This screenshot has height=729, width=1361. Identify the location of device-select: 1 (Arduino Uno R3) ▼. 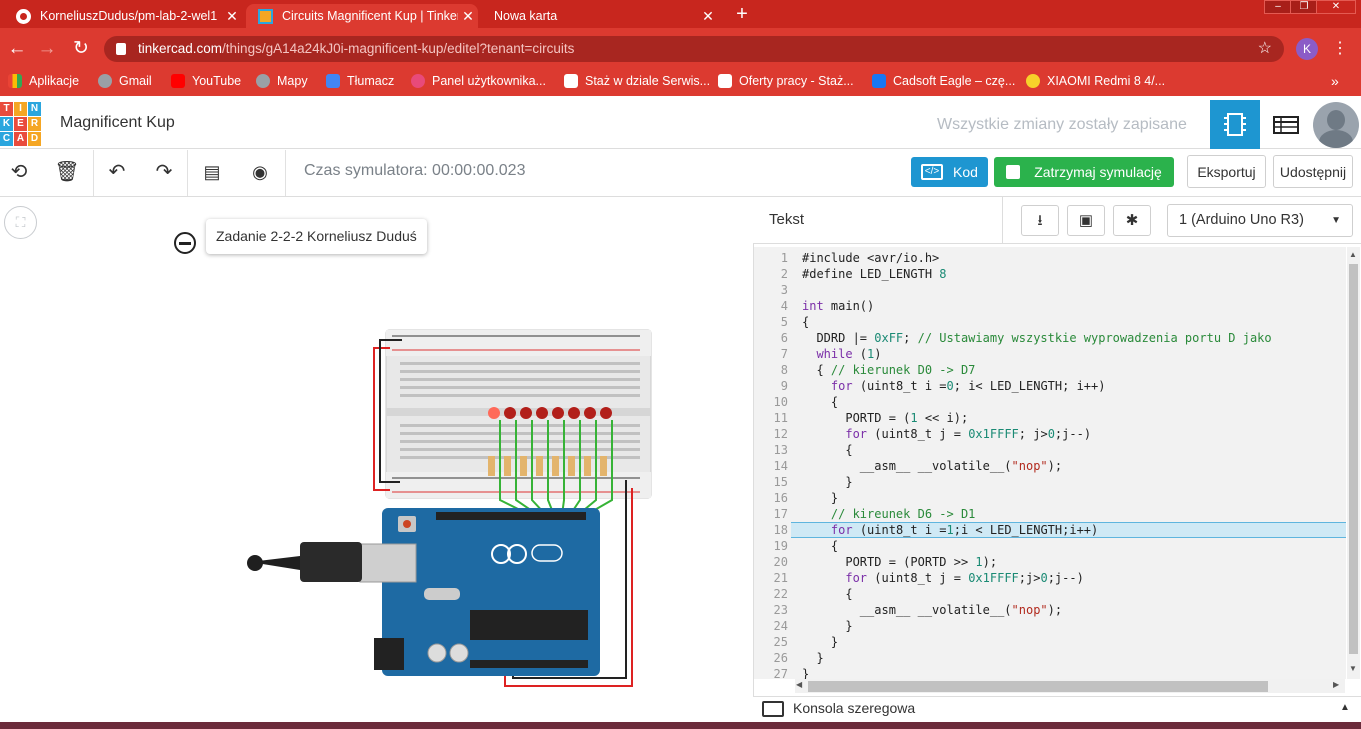
(1260, 220).